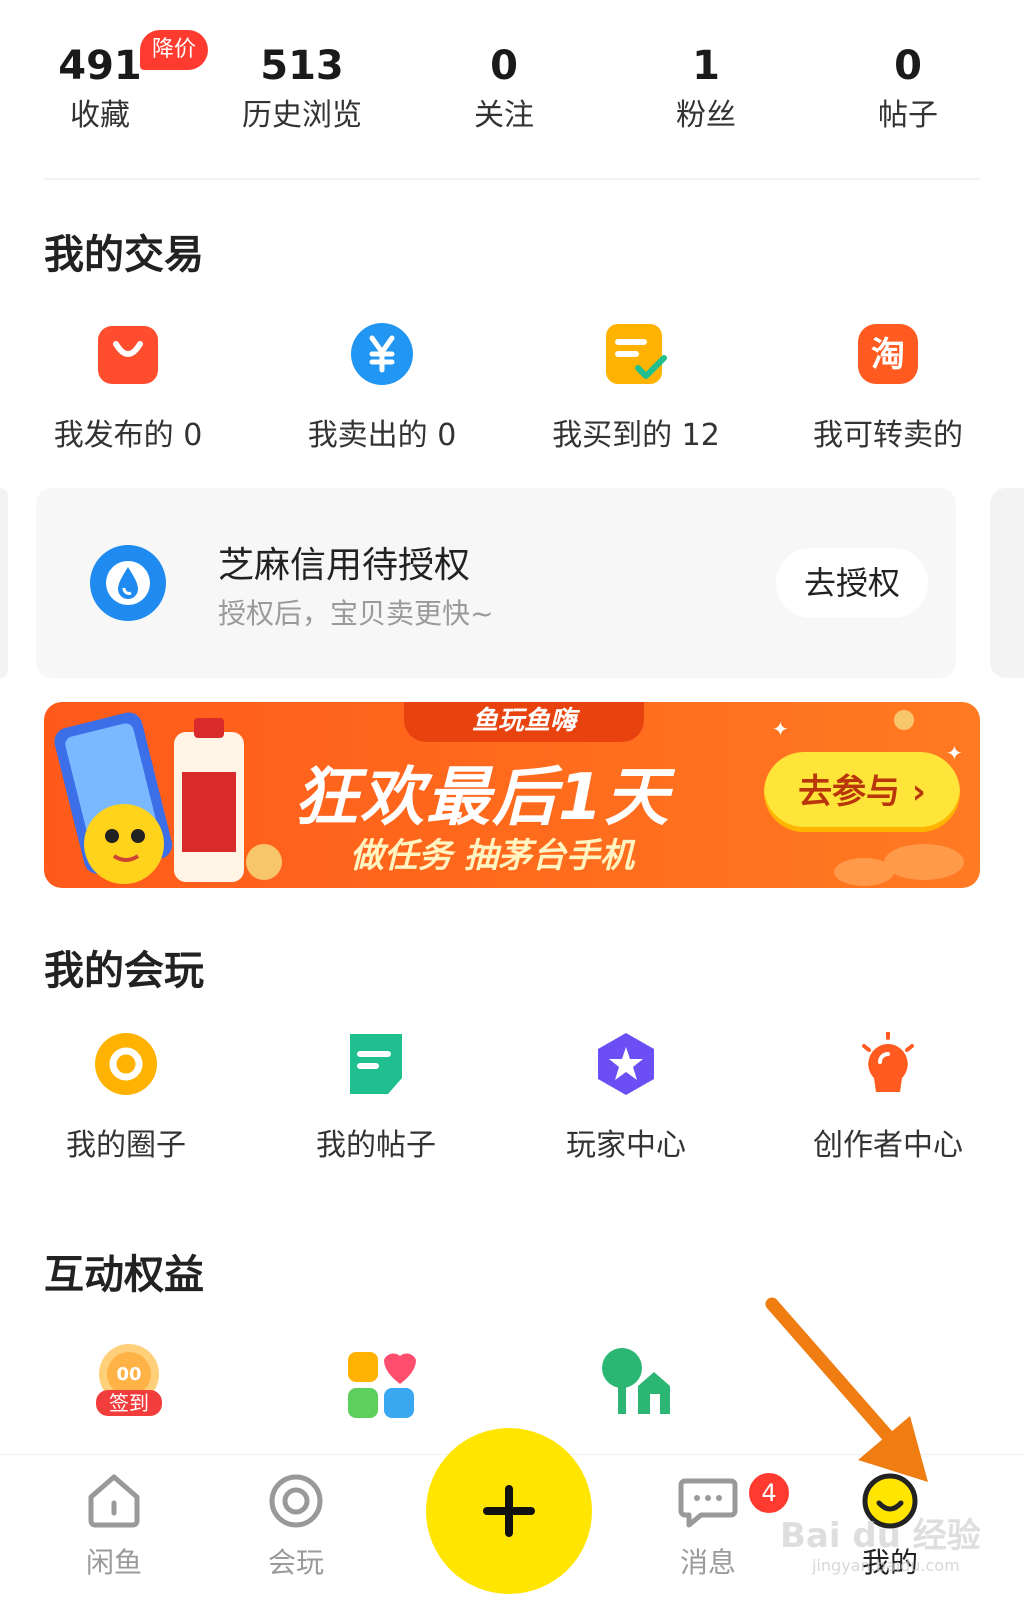  What do you see at coordinates (295, 1562) in the screenshot?
I see `nav-label: 会玩` at bounding box center [295, 1562].